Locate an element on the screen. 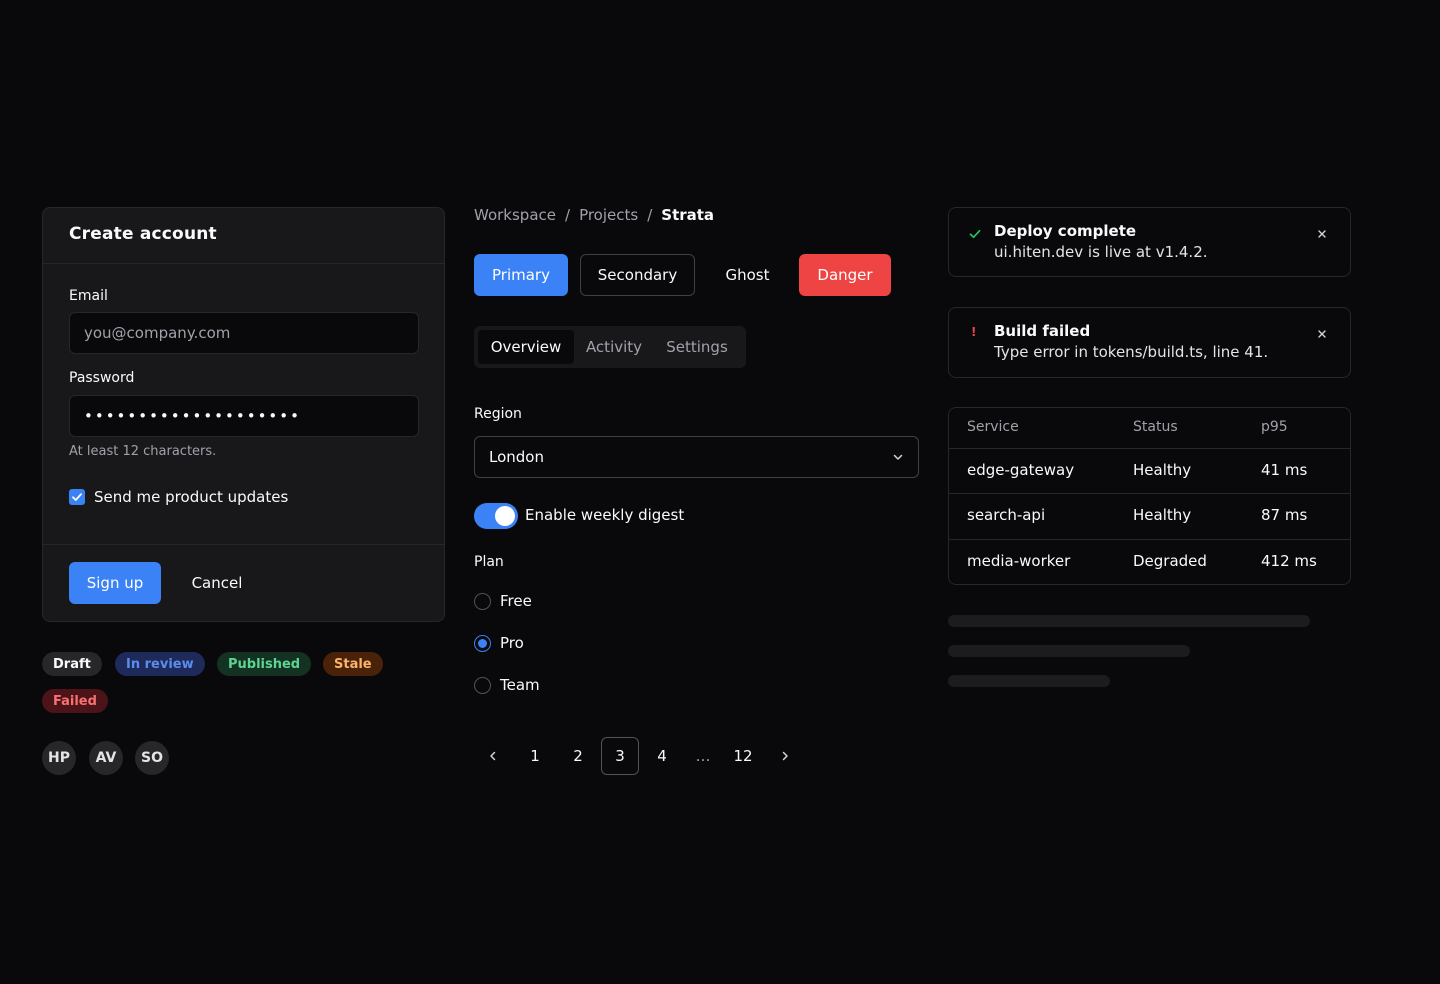 The width and height of the screenshot is (1440, 984). table-header-p95: p95 is located at coordinates (1274, 427).